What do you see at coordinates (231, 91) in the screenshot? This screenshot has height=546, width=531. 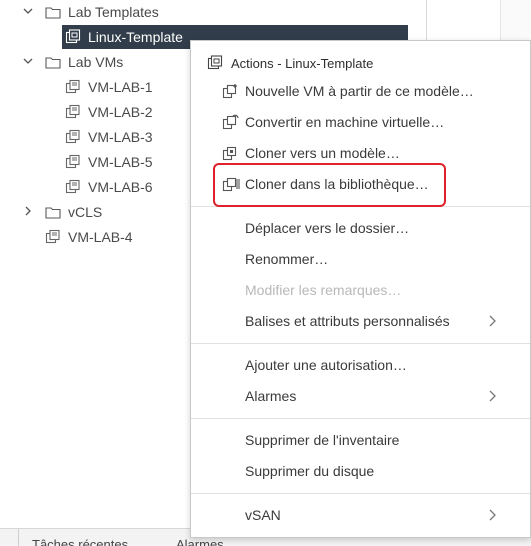 I see `new-vm-from-template-icon` at bounding box center [231, 91].